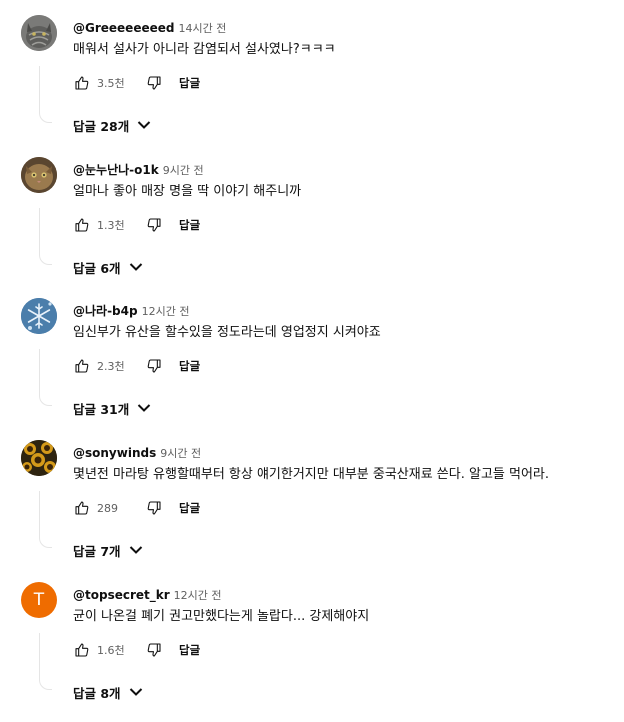  I want to click on comment-header: @나라-b4p 12시간 전, so click(131, 311).